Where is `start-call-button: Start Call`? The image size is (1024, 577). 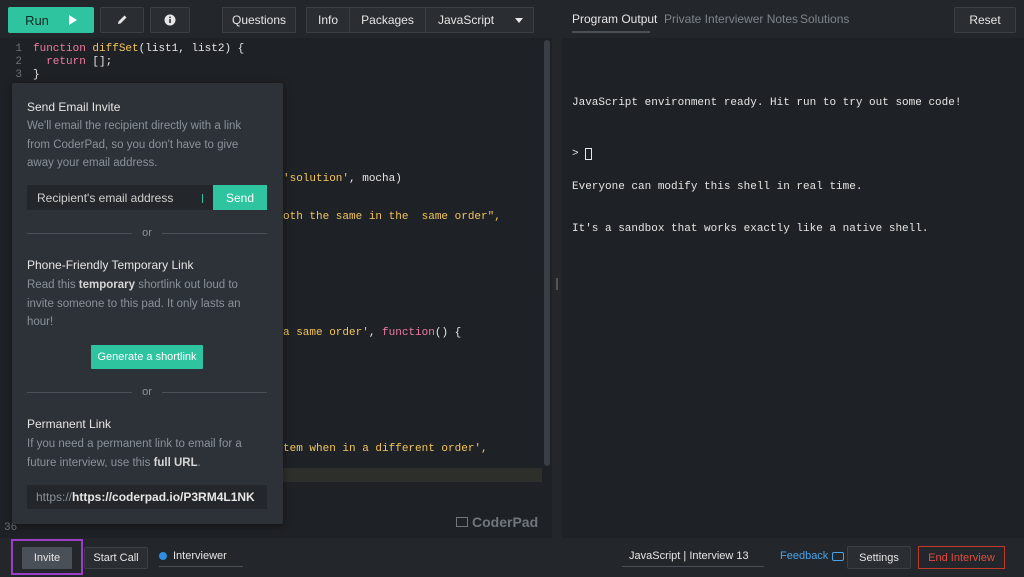 start-call-button: Start Call is located at coordinates (116, 558).